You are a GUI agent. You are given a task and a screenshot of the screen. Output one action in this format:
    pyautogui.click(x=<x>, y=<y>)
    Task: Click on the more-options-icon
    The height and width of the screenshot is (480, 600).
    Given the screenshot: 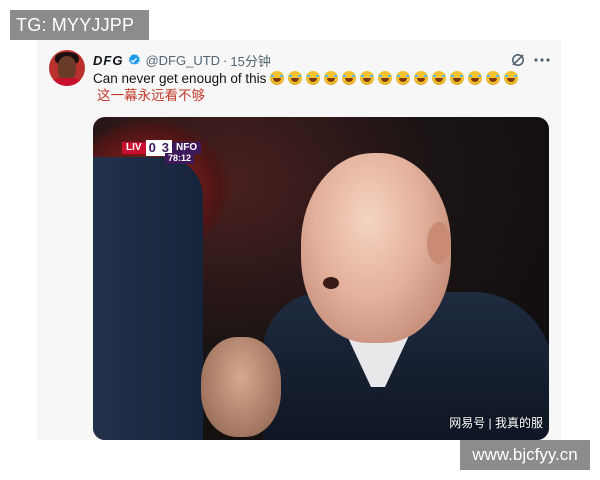 What is the action you would take?
    pyautogui.click(x=542, y=60)
    